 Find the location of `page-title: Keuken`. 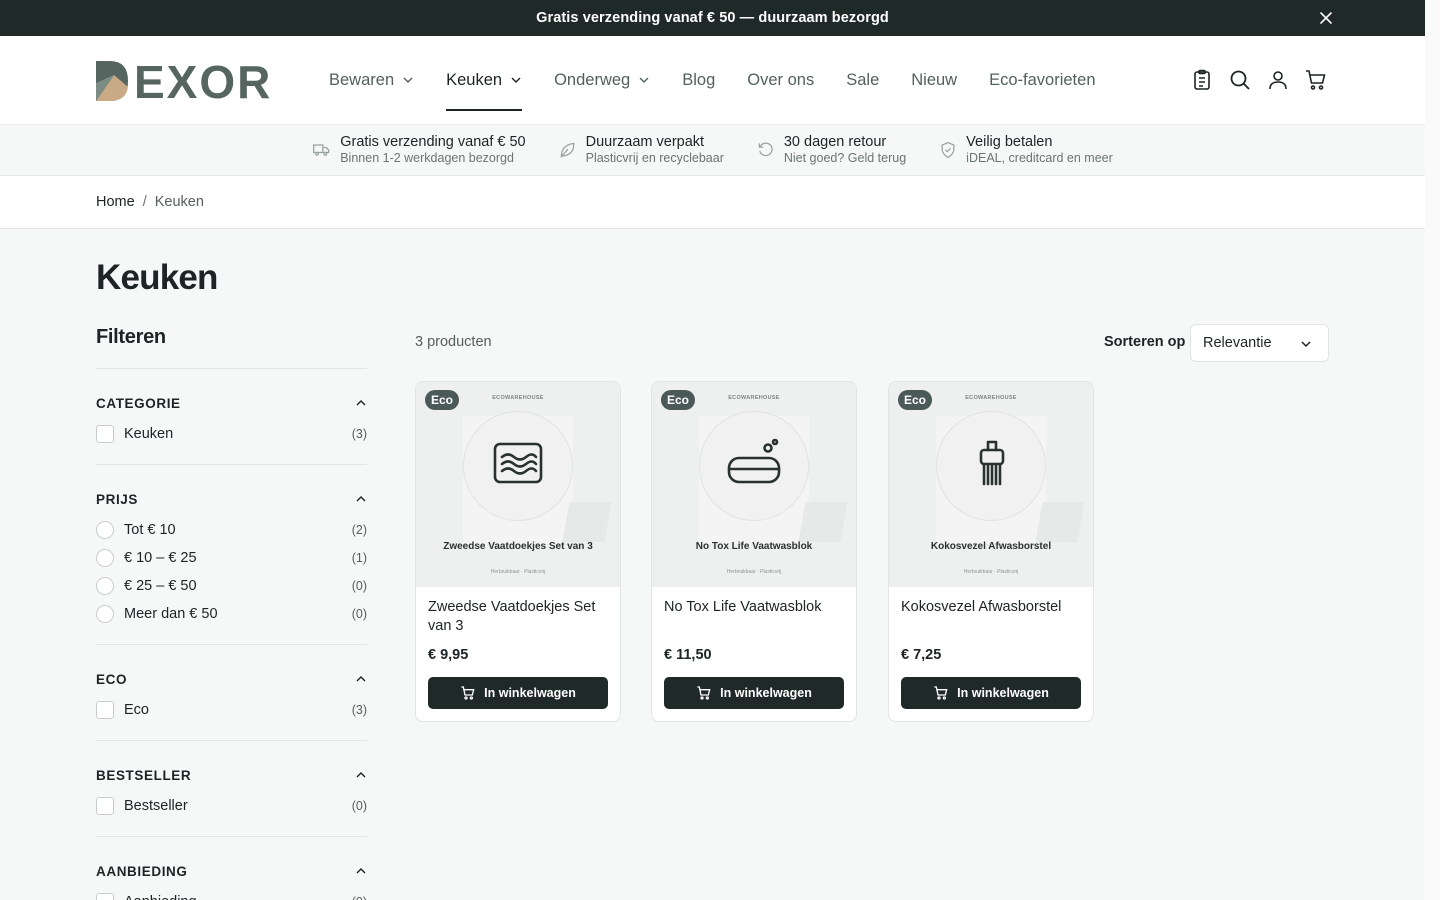

page-title: Keuken is located at coordinates (157, 277).